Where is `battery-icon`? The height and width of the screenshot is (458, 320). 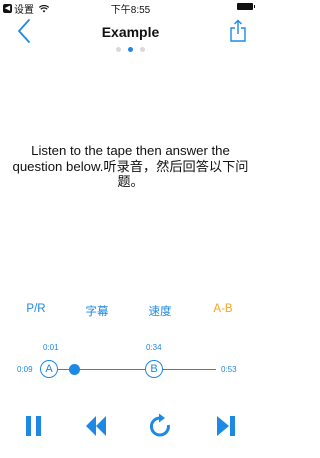
battery-icon is located at coordinates (246, 6).